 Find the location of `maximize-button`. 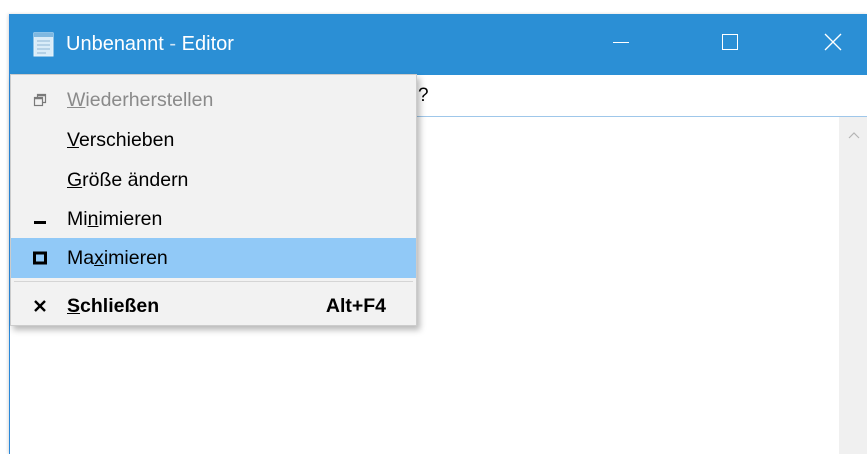

maximize-button is located at coordinates (730, 44).